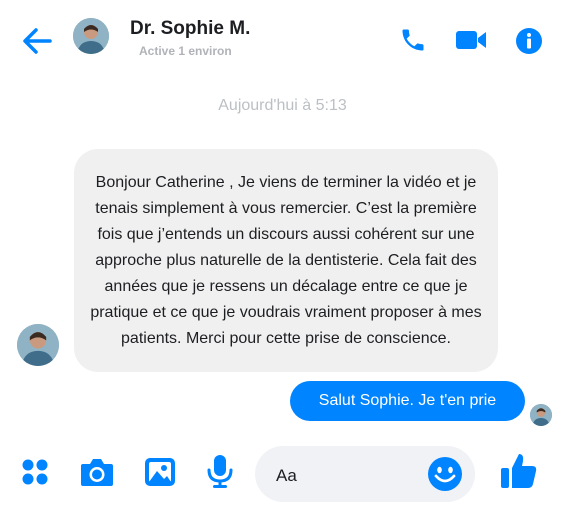  What do you see at coordinates (351, 476) in the screenshot?
I see `message-input` at bounding box center [351, 476].